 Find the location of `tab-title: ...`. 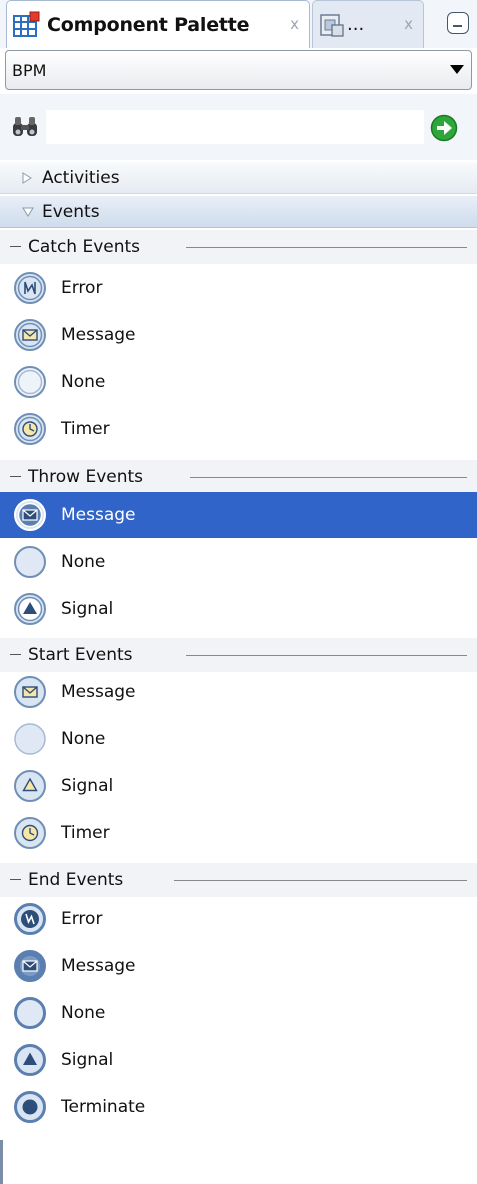

tab-title: ... is located at coordinates (356, 24).